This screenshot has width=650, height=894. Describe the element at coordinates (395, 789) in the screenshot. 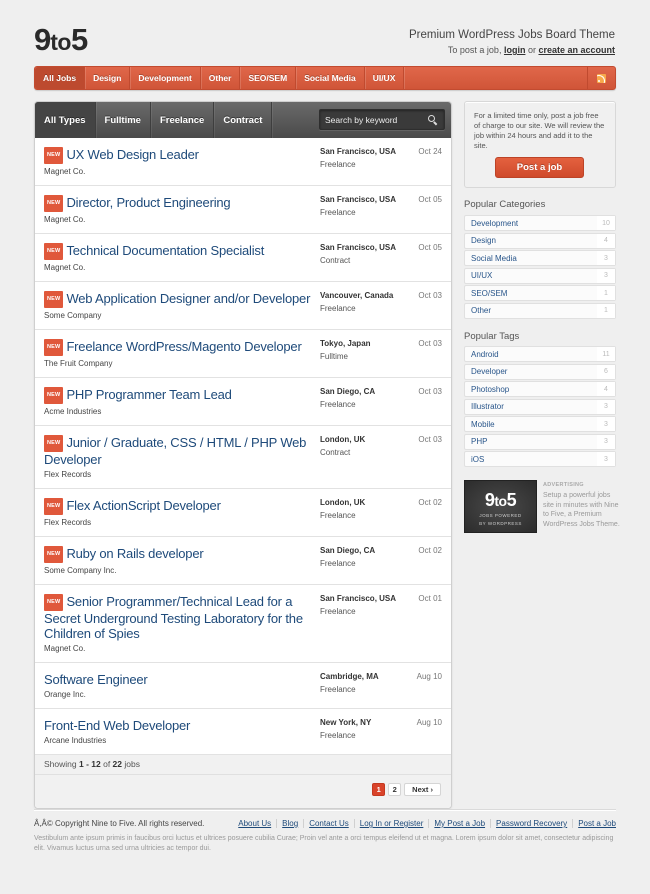

I see `page-2-button: 2` at that location.